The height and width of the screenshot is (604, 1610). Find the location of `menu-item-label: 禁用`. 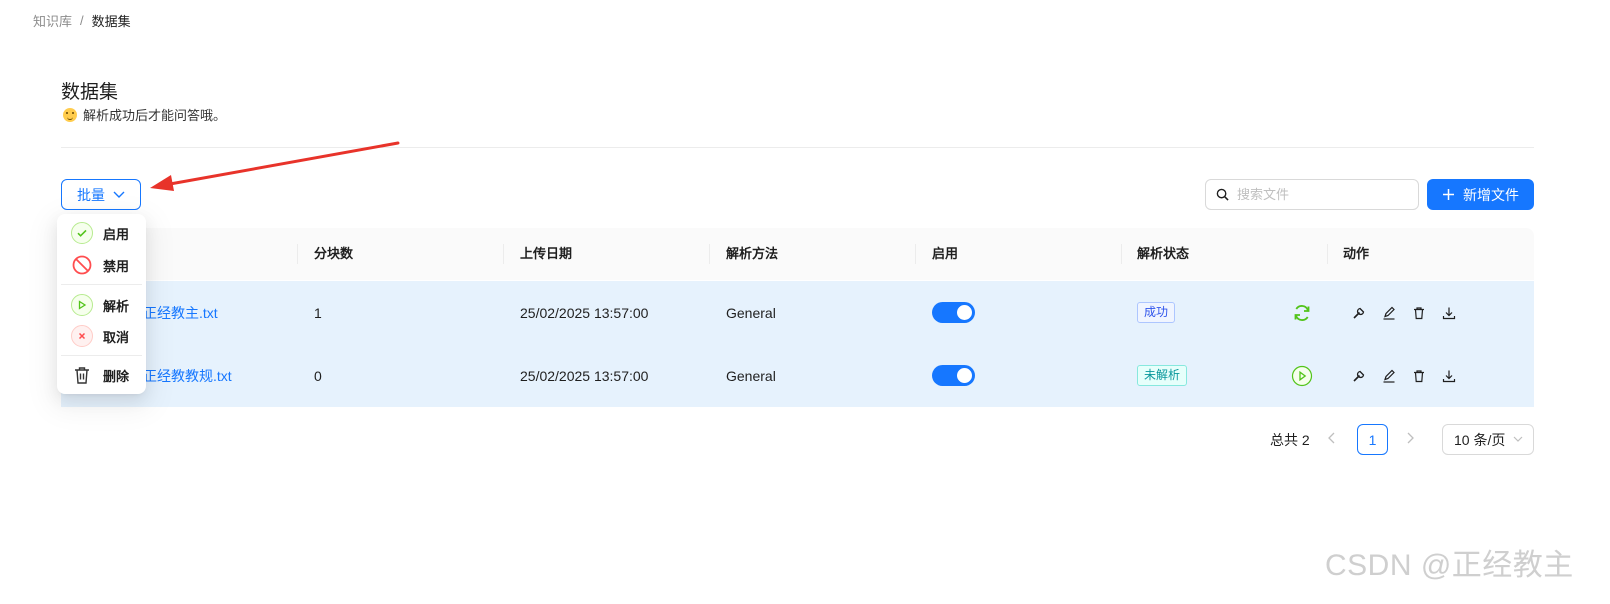

menu-item-label: 禁用 is located at coordinates (116, 266).